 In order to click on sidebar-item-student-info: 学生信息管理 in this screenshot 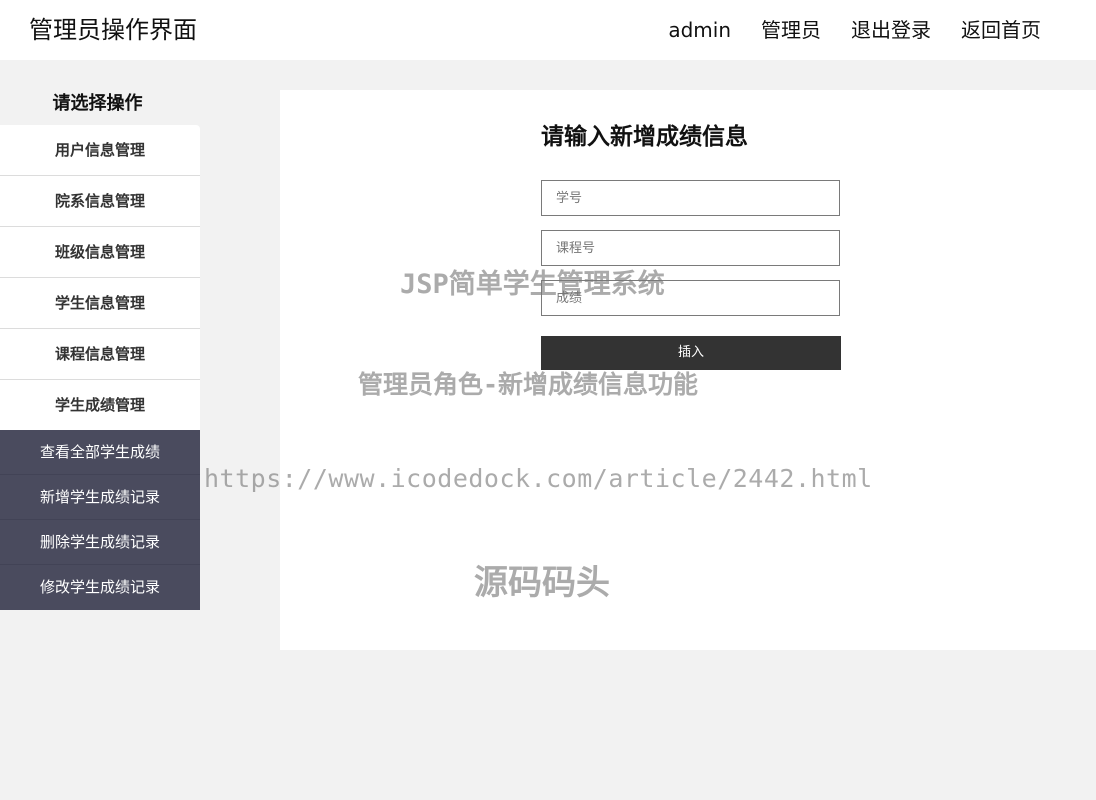, I will do `click(100, 303)`.